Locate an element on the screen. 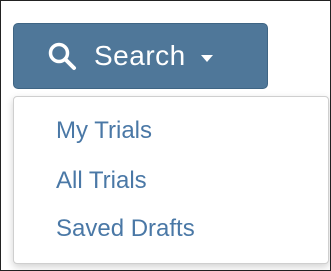  menu-item-saved-drafts: Saved Drafts is located at coordinates (125, 229).